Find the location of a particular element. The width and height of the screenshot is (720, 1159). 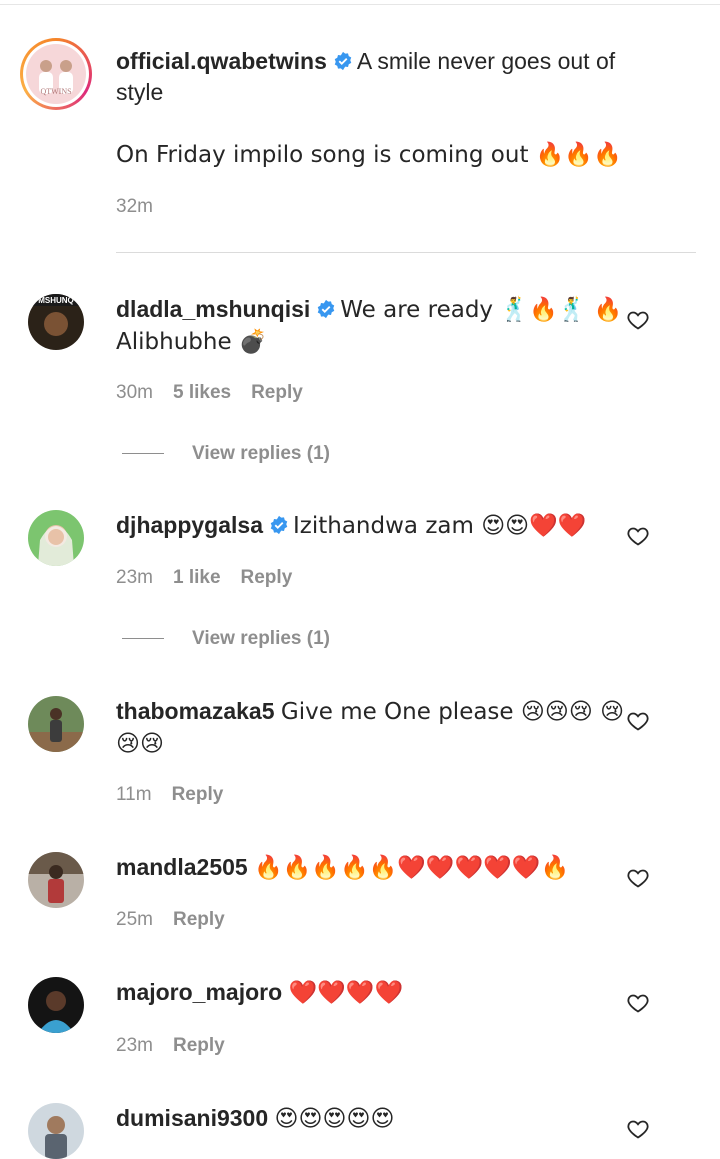

username: thabomazaka5 is located at coordinates (195, 711).